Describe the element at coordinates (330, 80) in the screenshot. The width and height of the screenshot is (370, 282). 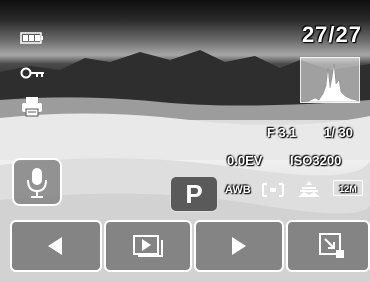
I see `histogram` at that location.